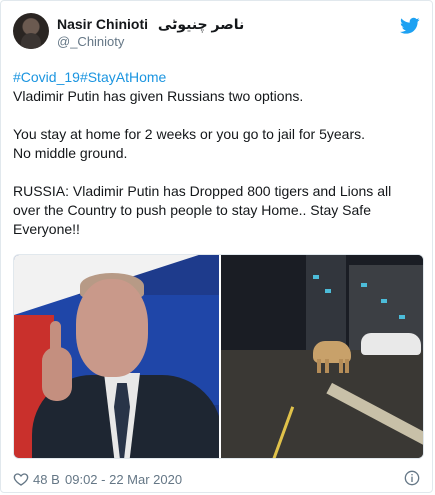  Describe the element at coordinates (201, 24) in the screenshot. I see `author-name-urdu: ناصر چنیوٹی` at that location.